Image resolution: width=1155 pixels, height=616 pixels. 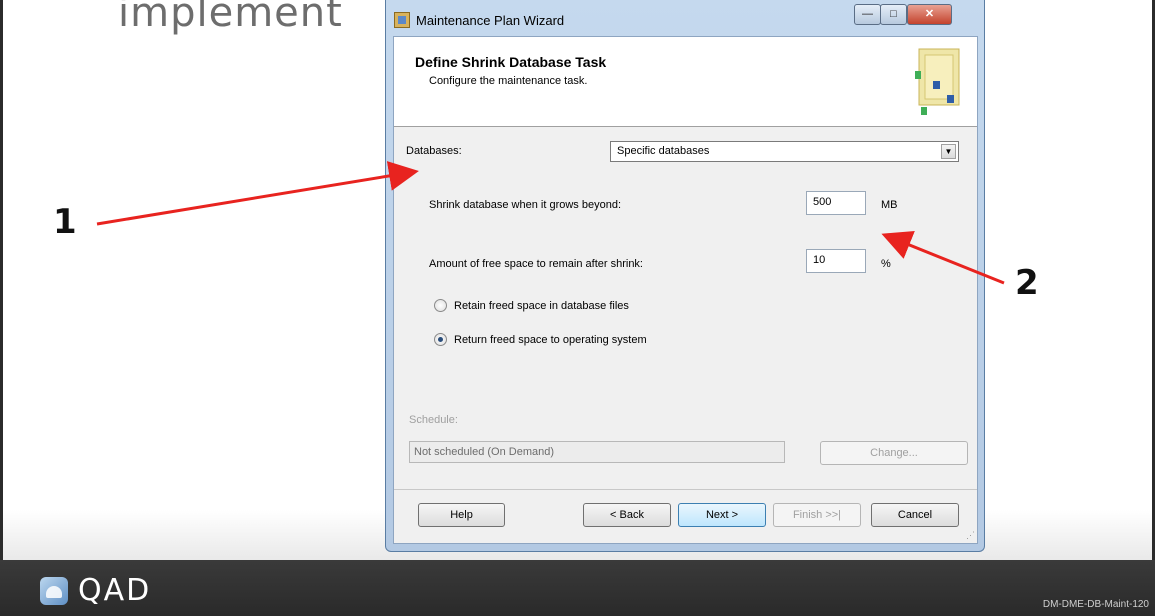 What do you see at coordinates (597, 452) in the screenshot?
I see `schedule-field: Not scheduled (On Demand)` at bounding box center [597, 452].